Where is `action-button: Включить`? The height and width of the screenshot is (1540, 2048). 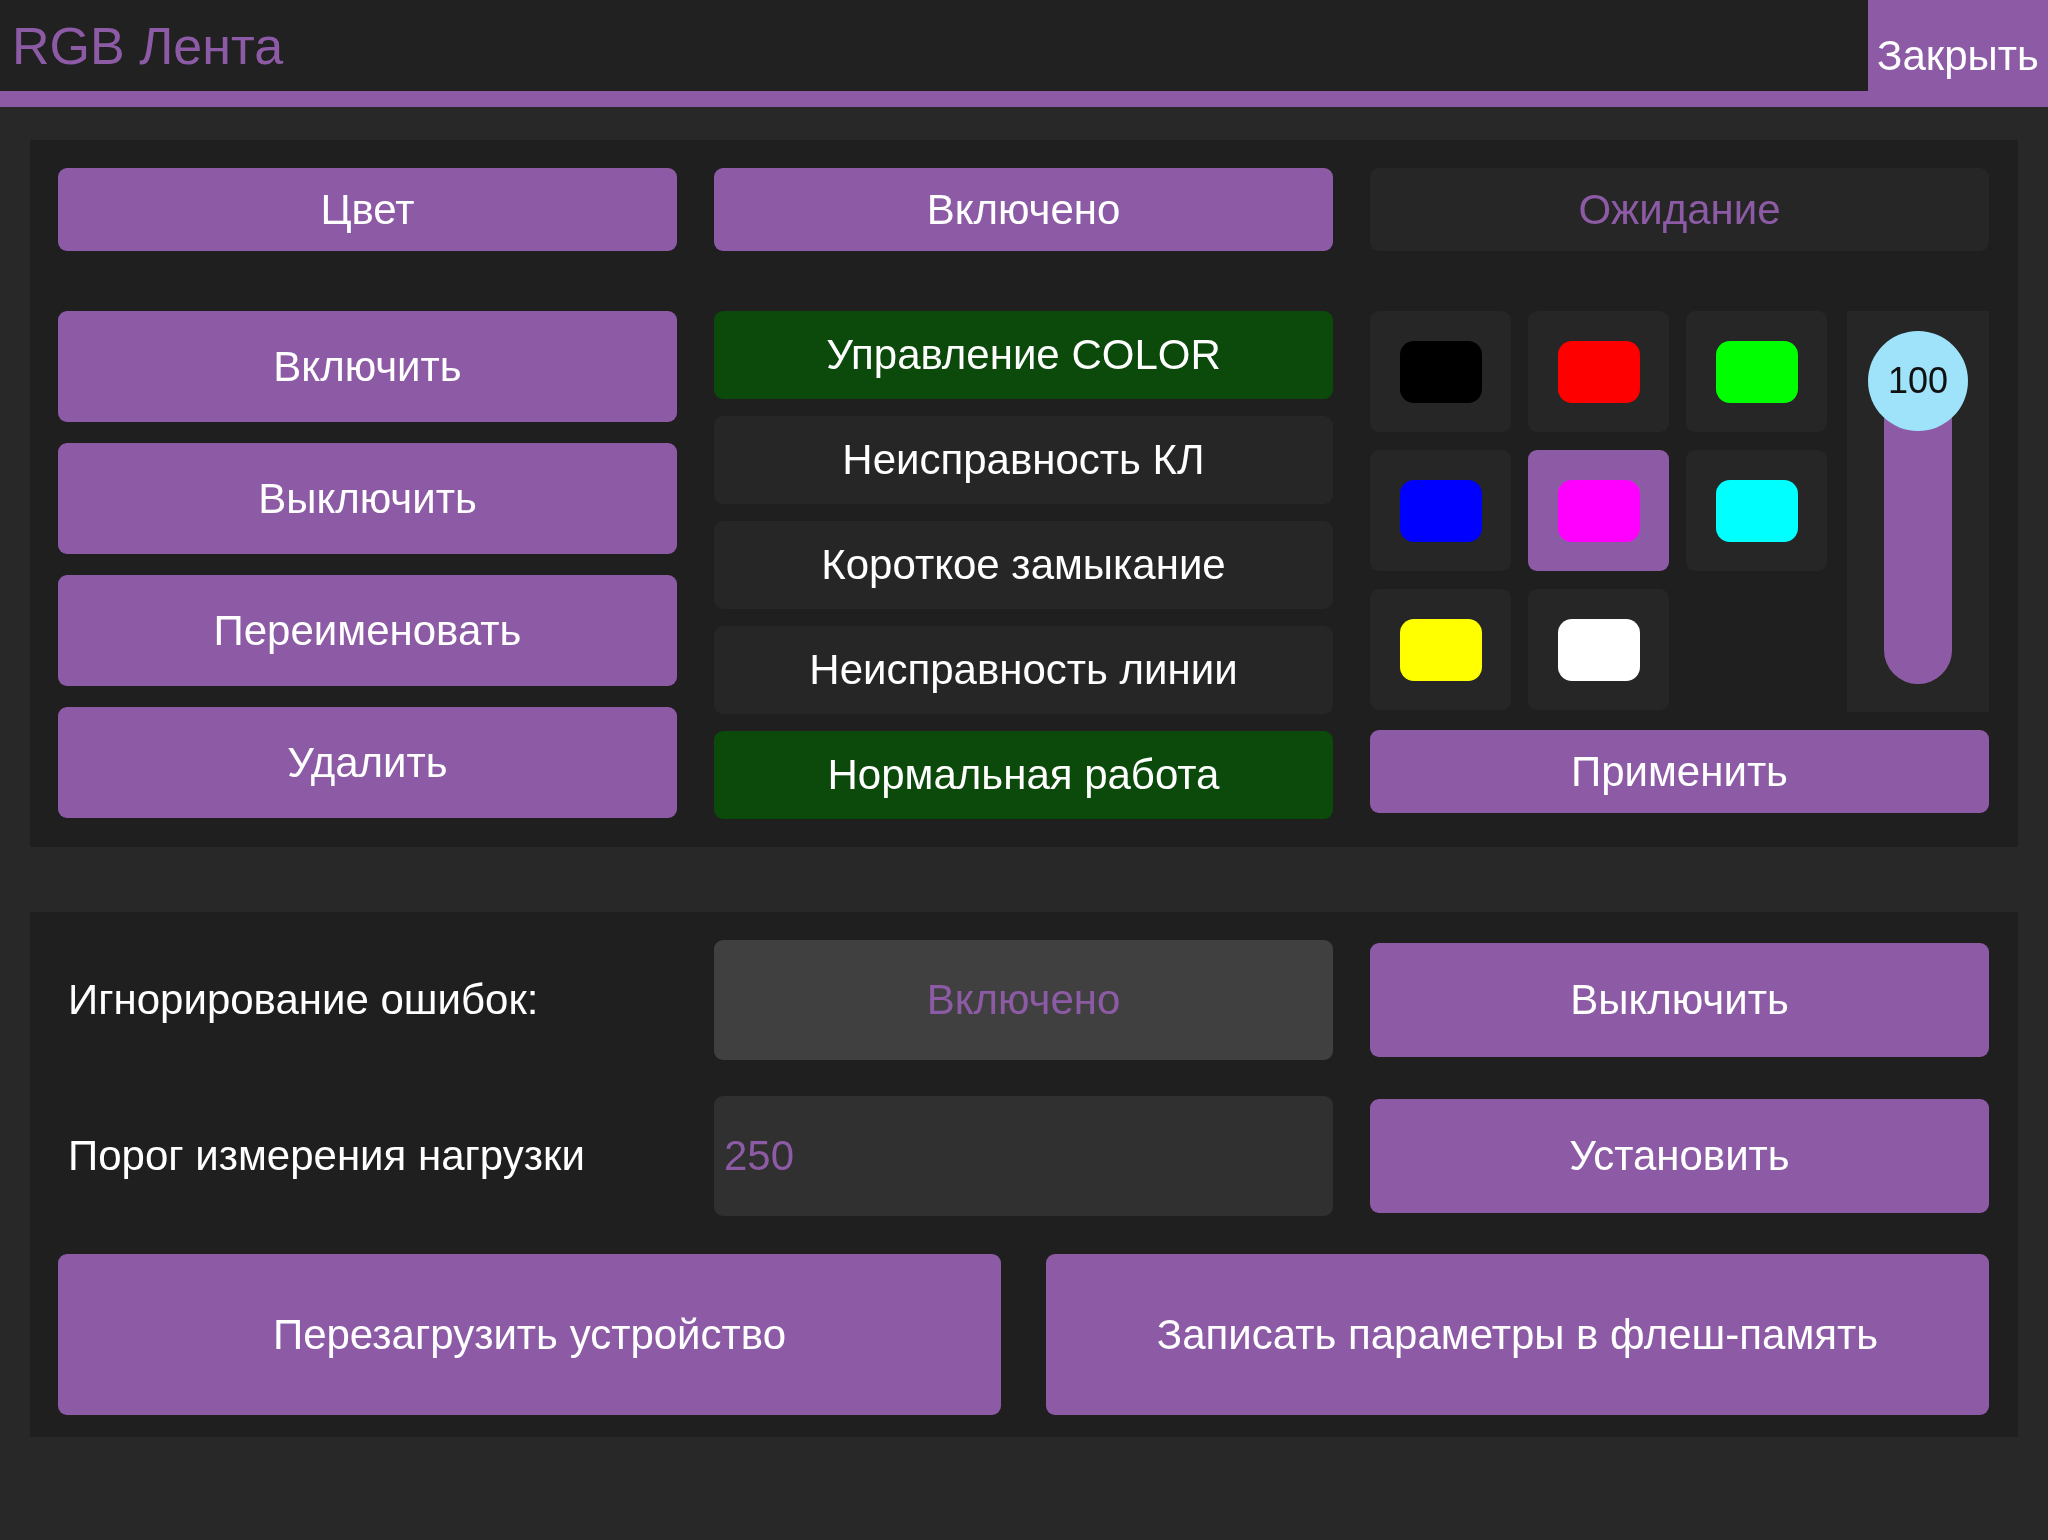
action-button: Включить is located at coordinates (367, 366).